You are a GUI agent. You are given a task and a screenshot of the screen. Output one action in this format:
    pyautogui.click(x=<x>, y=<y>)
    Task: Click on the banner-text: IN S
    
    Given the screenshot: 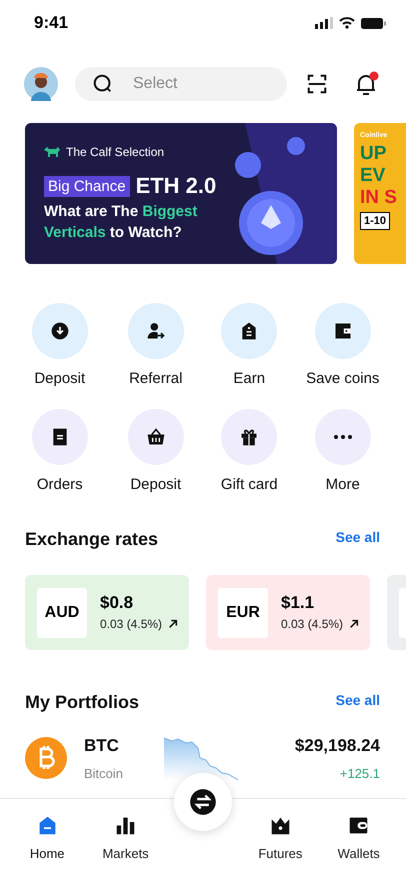 What is the action you would take?
    pyautogui.click(x=379, y=197)
    